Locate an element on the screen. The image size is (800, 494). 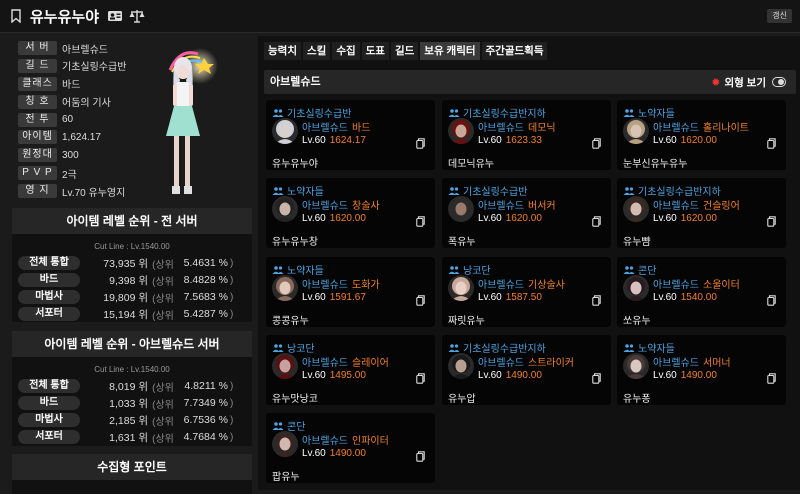
character-card-name: 짜릿유누 is located at coordinates (466, 321).